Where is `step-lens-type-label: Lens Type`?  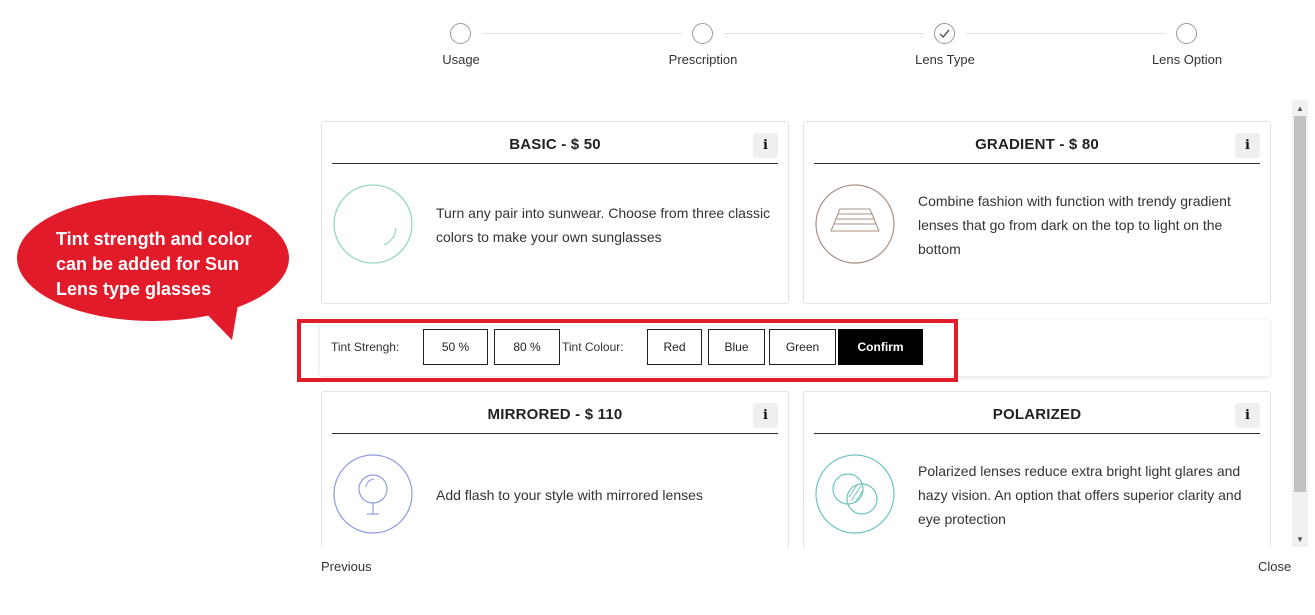 step-lens-type-label: Lens Type is located at coordinates (945, 59).